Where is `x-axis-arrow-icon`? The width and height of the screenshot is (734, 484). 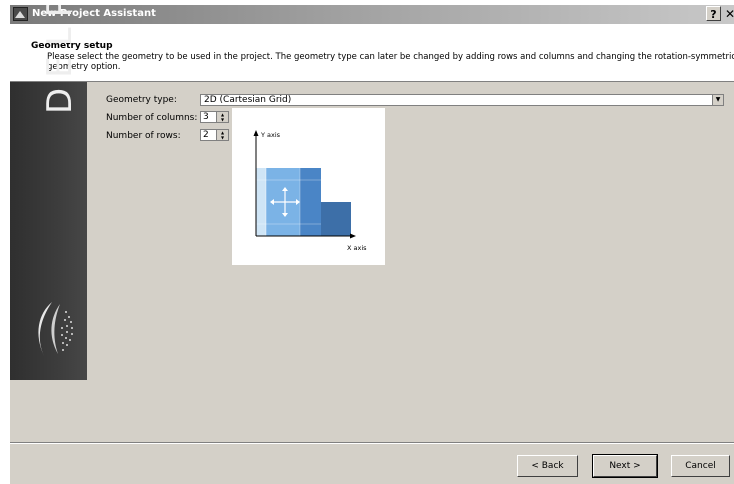 x-axis-arrow-icon is located at coordinates (353, 236).